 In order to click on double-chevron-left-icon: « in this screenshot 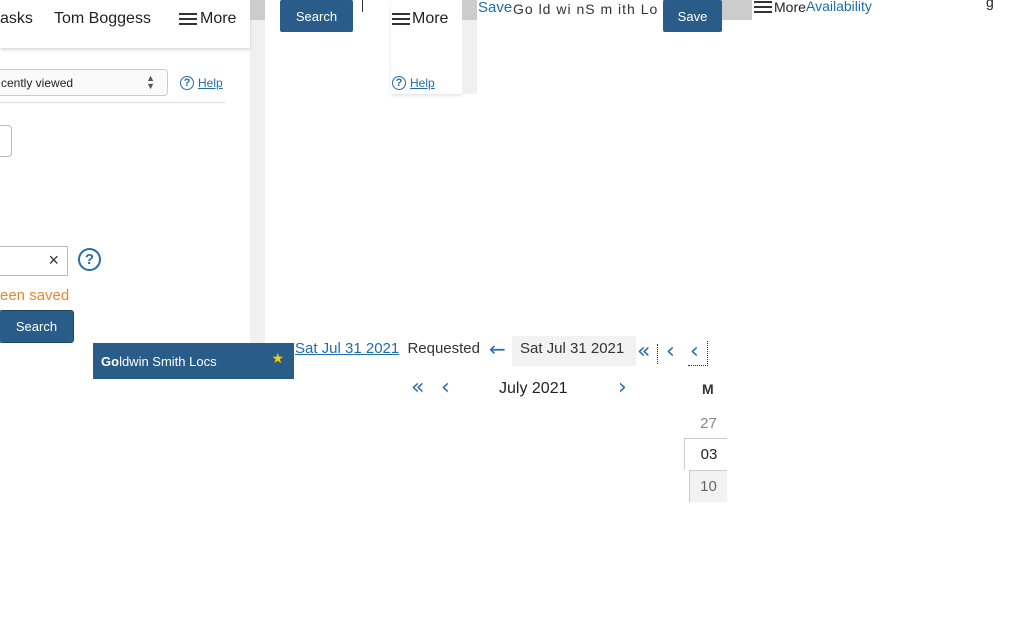, I will do `click(643, 352)`.